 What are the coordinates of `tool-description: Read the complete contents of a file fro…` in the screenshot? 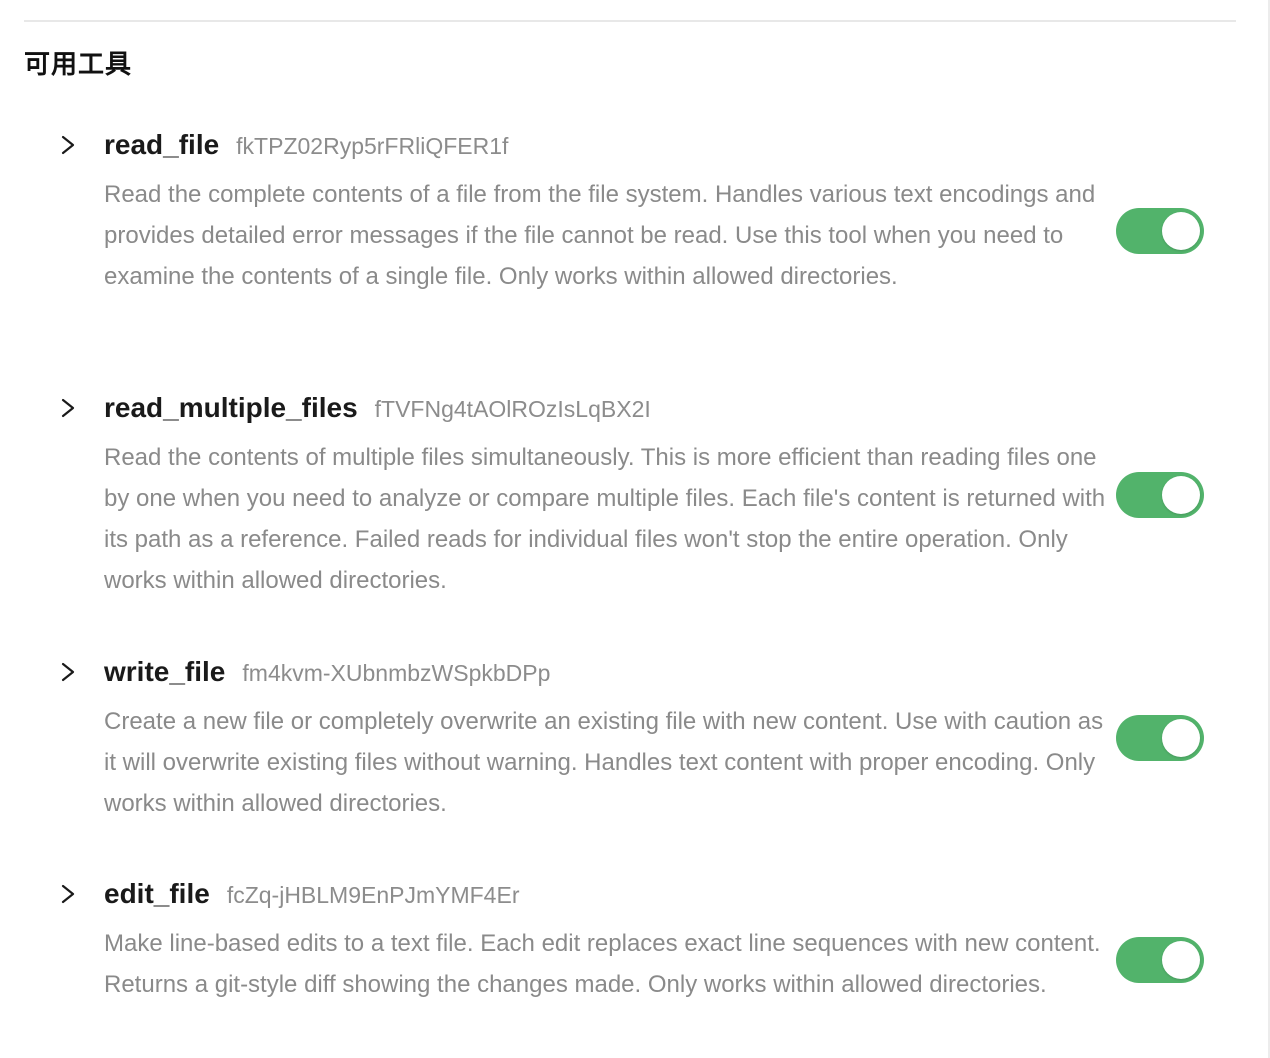 It's located at (600, 235).